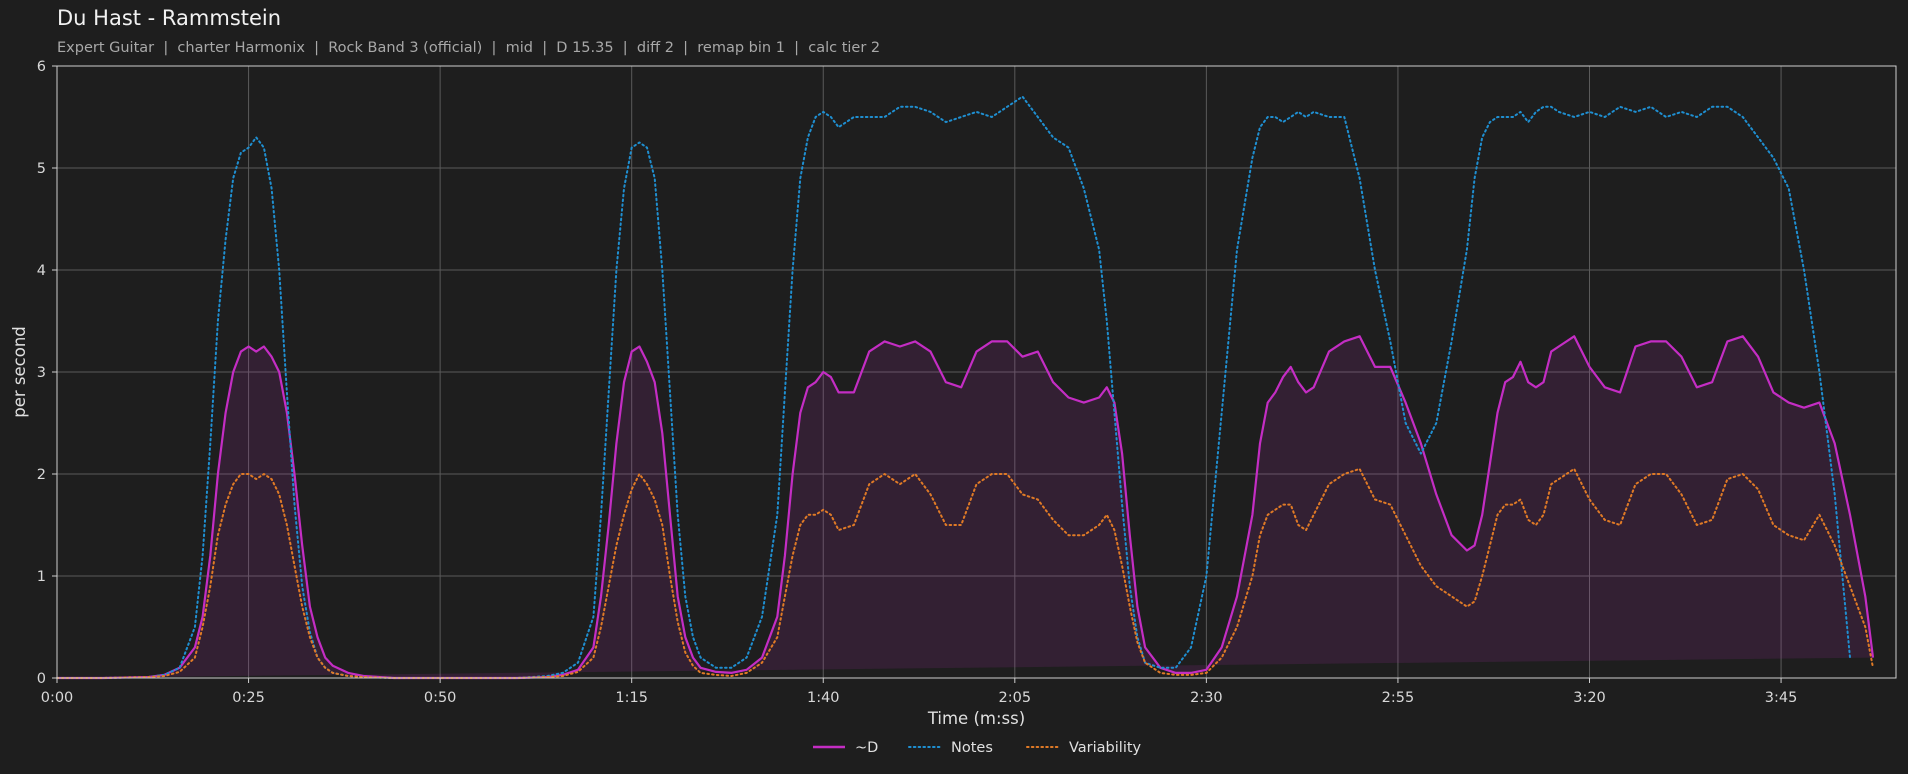 The image size is (1908, 774). Describe the element at coordinates (976, 718) in the screenshot. I see `x-axis-label: Time (m:ss)` at that location.